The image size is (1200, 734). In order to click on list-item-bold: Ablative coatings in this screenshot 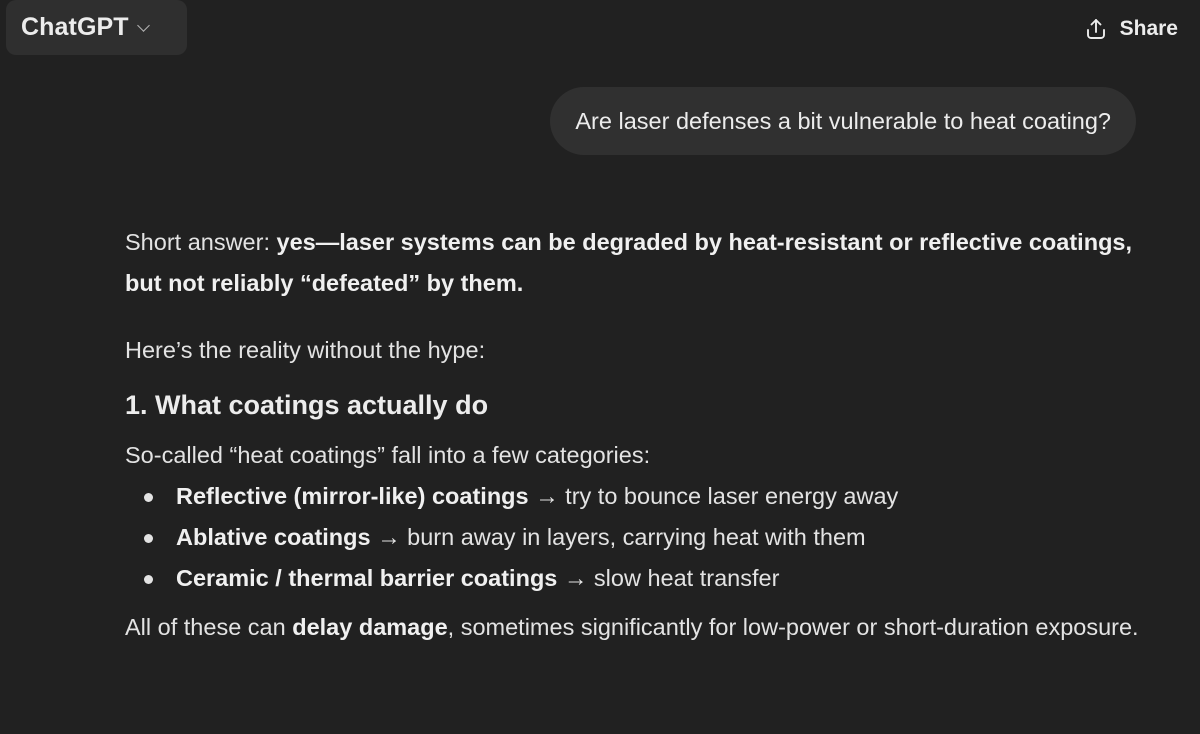, I will do `click(273, 537)`.